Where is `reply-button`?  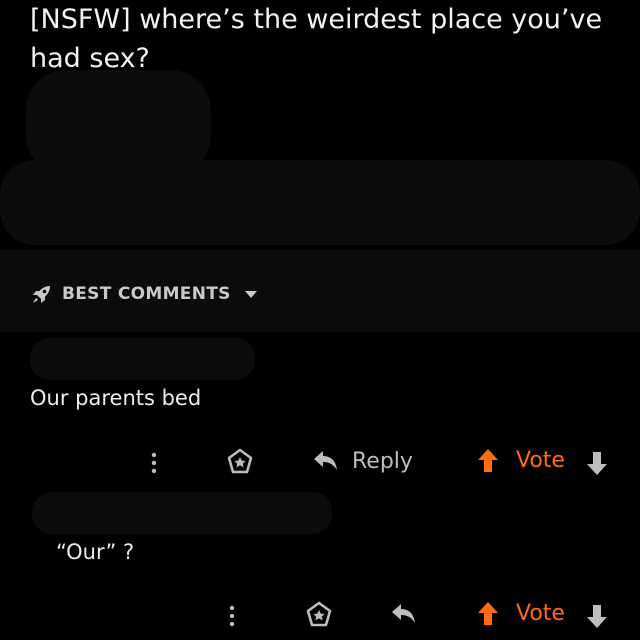 reply-button is located at coordinates (404, 614).